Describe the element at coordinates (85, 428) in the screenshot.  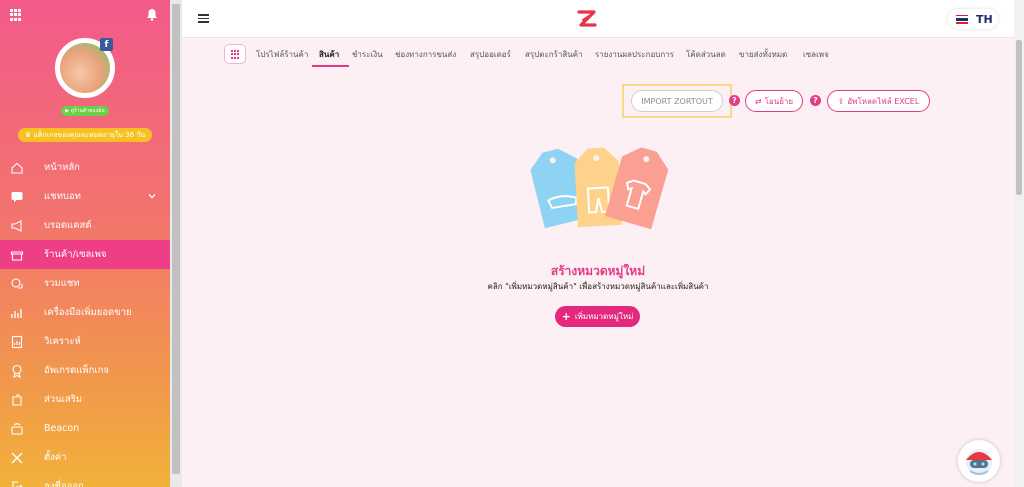
I see `sidebar-item-beacon: Beacon` at that location.